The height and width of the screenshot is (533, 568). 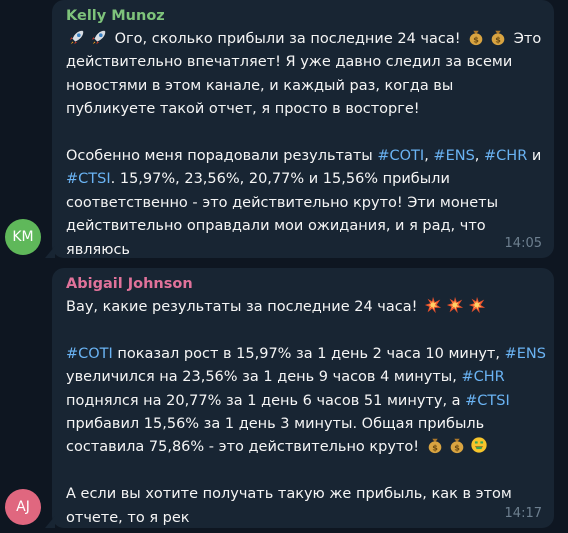 I want to click on avatar-abigail: AJ, so click(x=23, y=507).